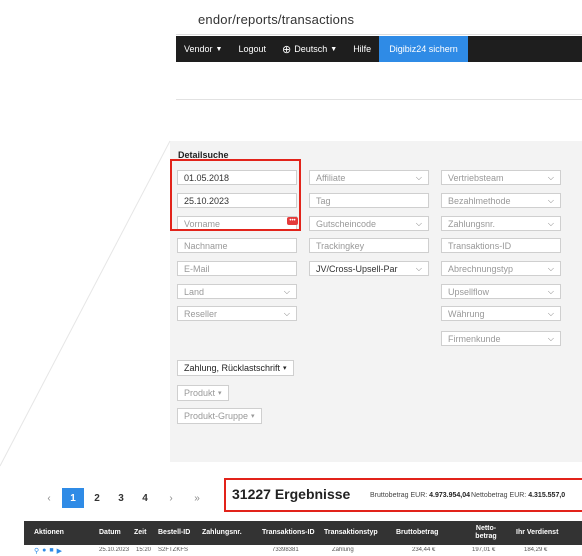  What do you see at coordinates (49, 533) in the screenshot?
I see `th-aktionen: Aktionen` at bounding box center [49, 533].